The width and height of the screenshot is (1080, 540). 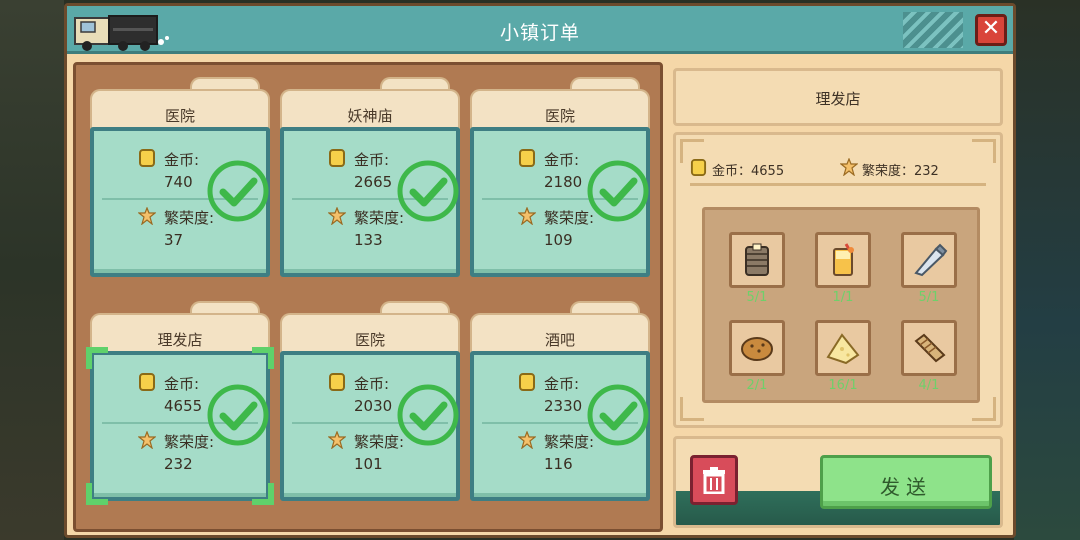 What do you see at coordinates (32, 270) in the screenshot?
I see `background-scenery-left` at bounding box center [32, 270].